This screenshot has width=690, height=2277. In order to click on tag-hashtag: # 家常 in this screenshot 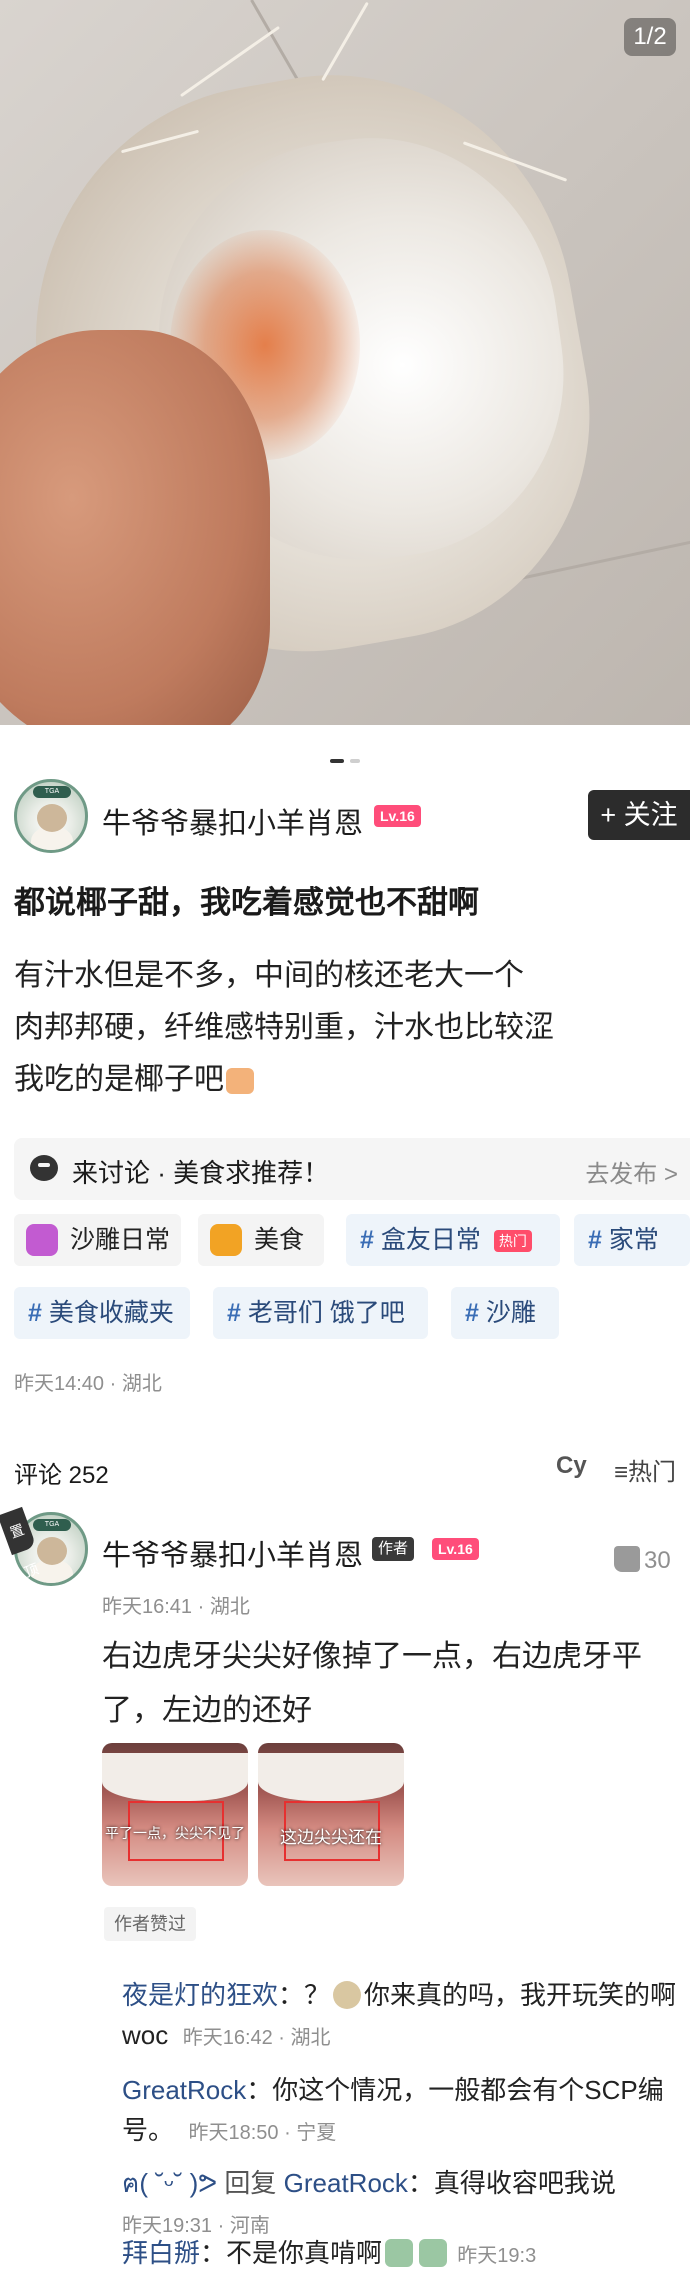, I will do `click(632, 1240)`.